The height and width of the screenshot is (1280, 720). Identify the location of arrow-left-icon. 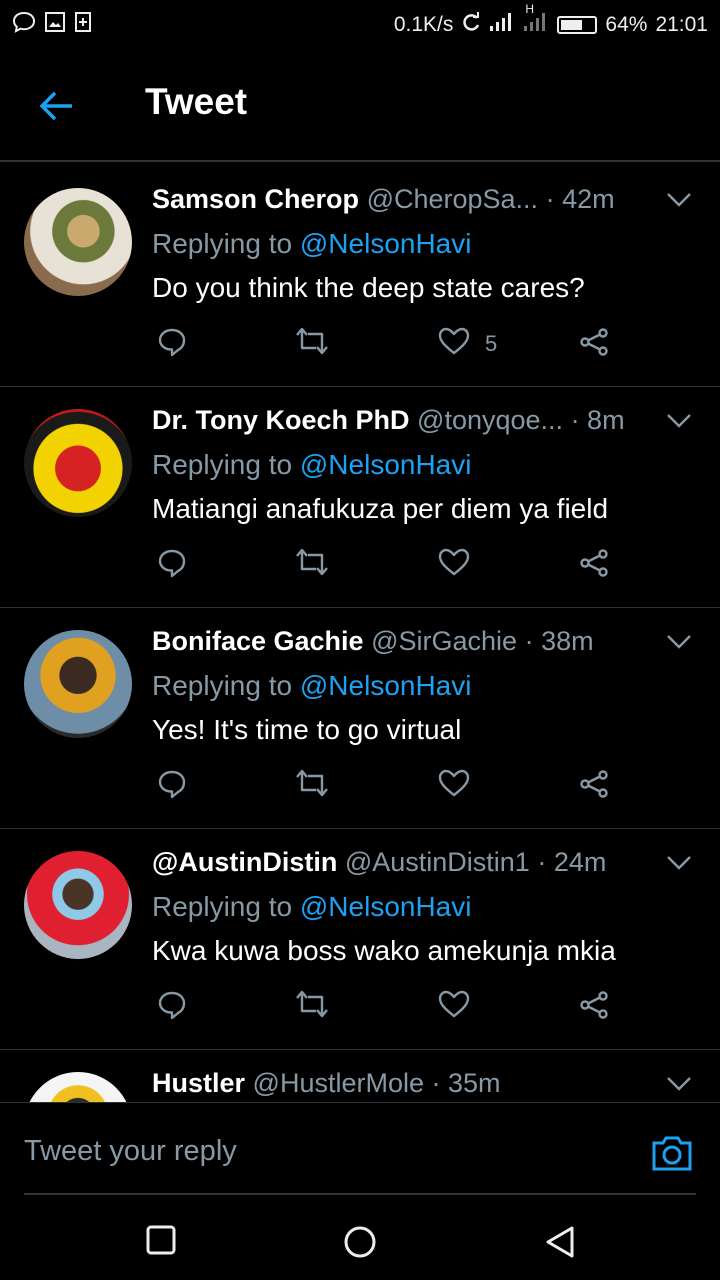
(55, 106).